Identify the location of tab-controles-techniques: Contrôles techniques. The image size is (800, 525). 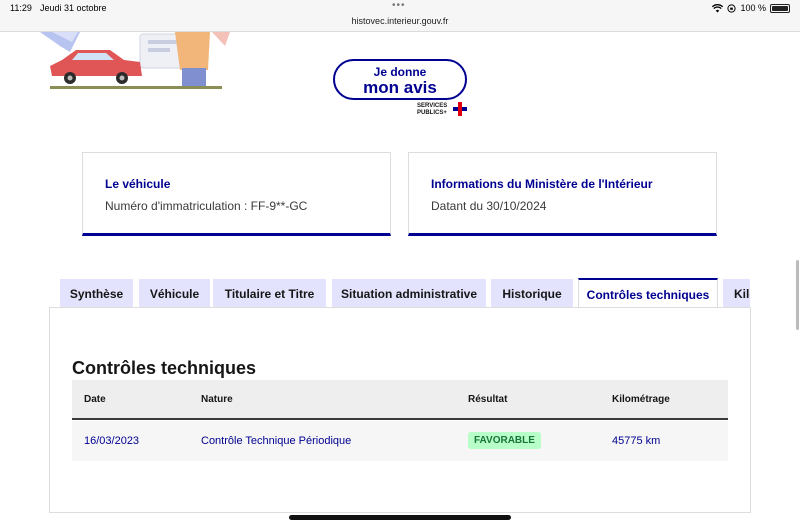
(648, 293).